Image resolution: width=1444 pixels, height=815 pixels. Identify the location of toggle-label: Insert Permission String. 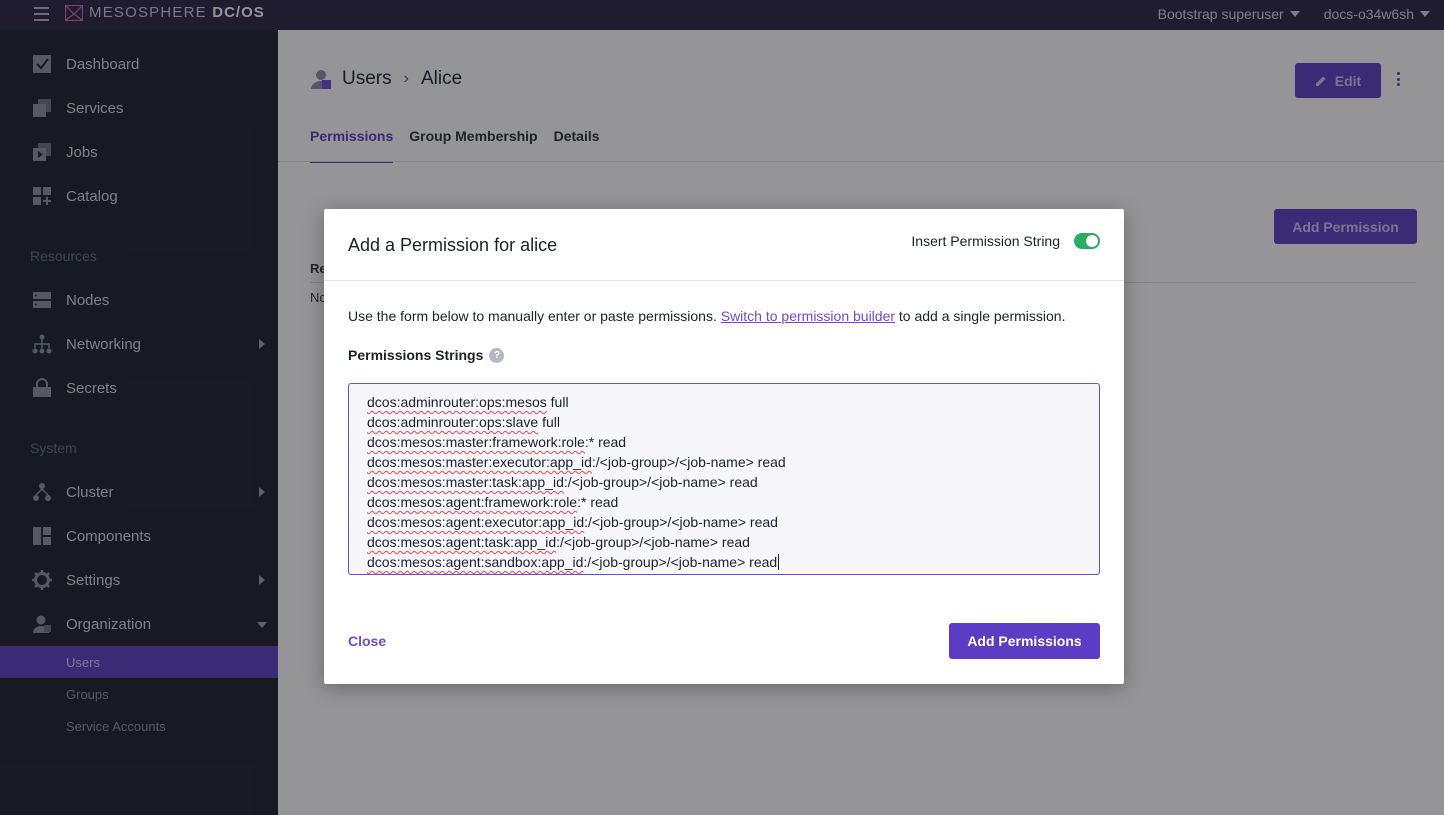
(985, 241).